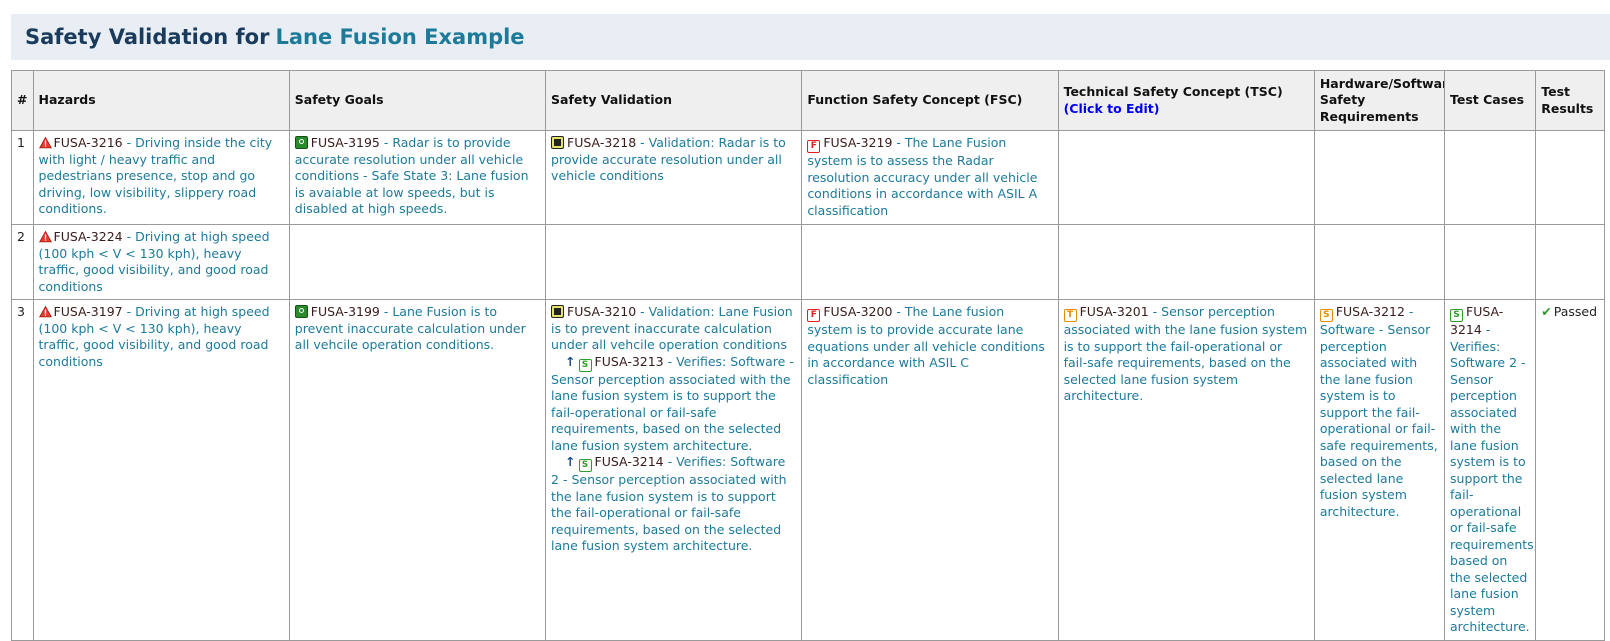 Image resolution: width=1610 pixels, height=641 pixels. I want to click on project-link: Lane Fusion Example, so click(399, 37).